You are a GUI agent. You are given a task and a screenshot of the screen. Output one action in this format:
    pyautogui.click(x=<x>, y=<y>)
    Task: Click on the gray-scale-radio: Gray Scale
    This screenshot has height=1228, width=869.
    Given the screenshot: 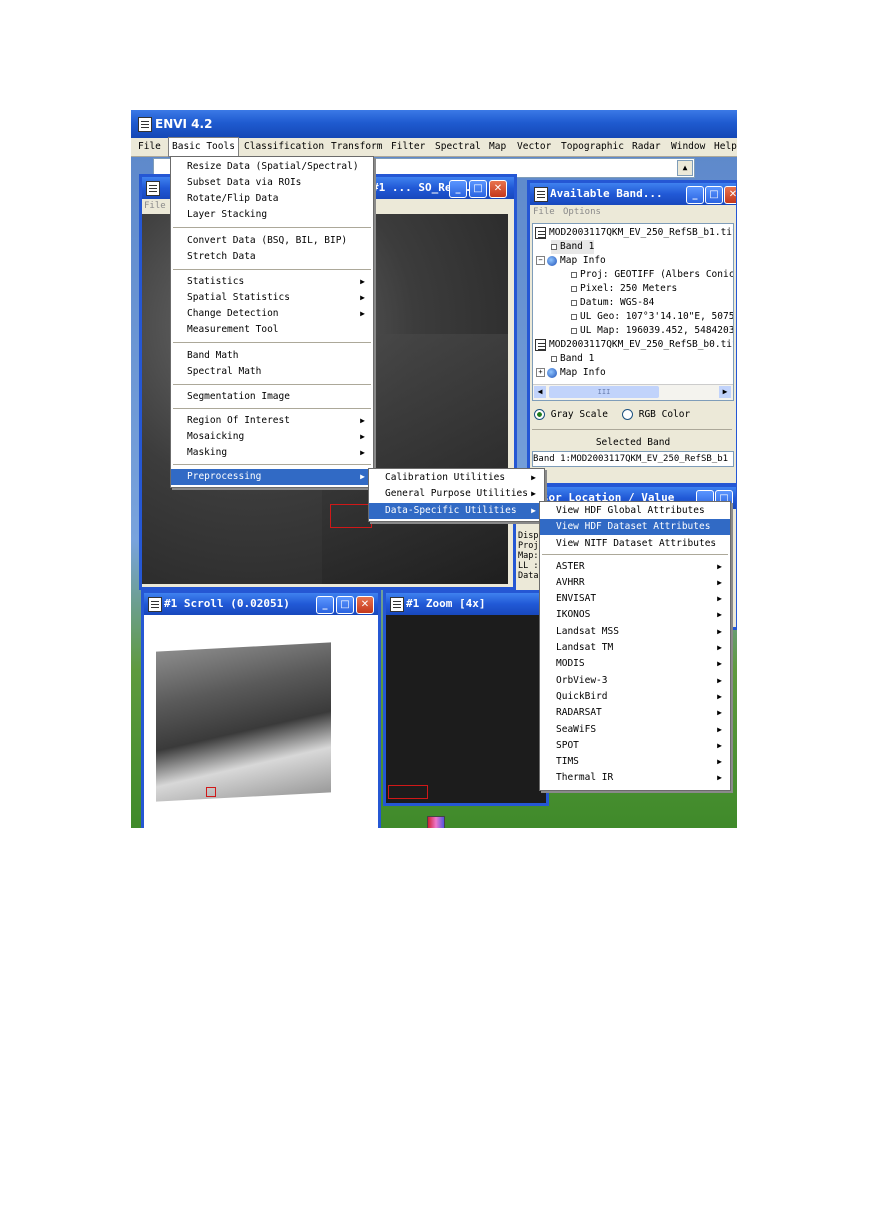 What is the action you would take?
    pyautogui.click(x=571, y=414)
    